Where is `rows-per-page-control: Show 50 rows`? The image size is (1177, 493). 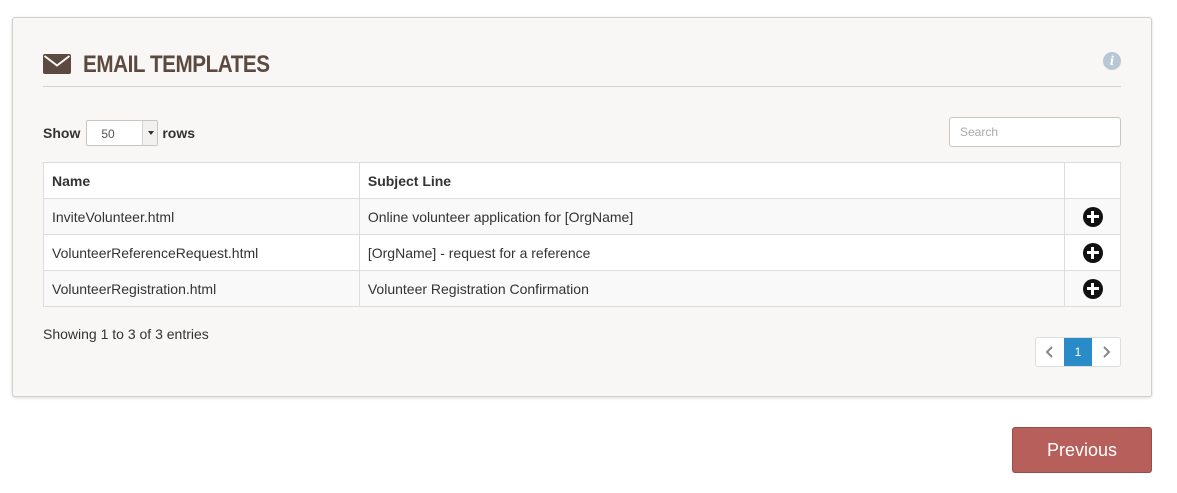 rows-per-page-control: Show 50 rows is located at coordinates (119, 133).